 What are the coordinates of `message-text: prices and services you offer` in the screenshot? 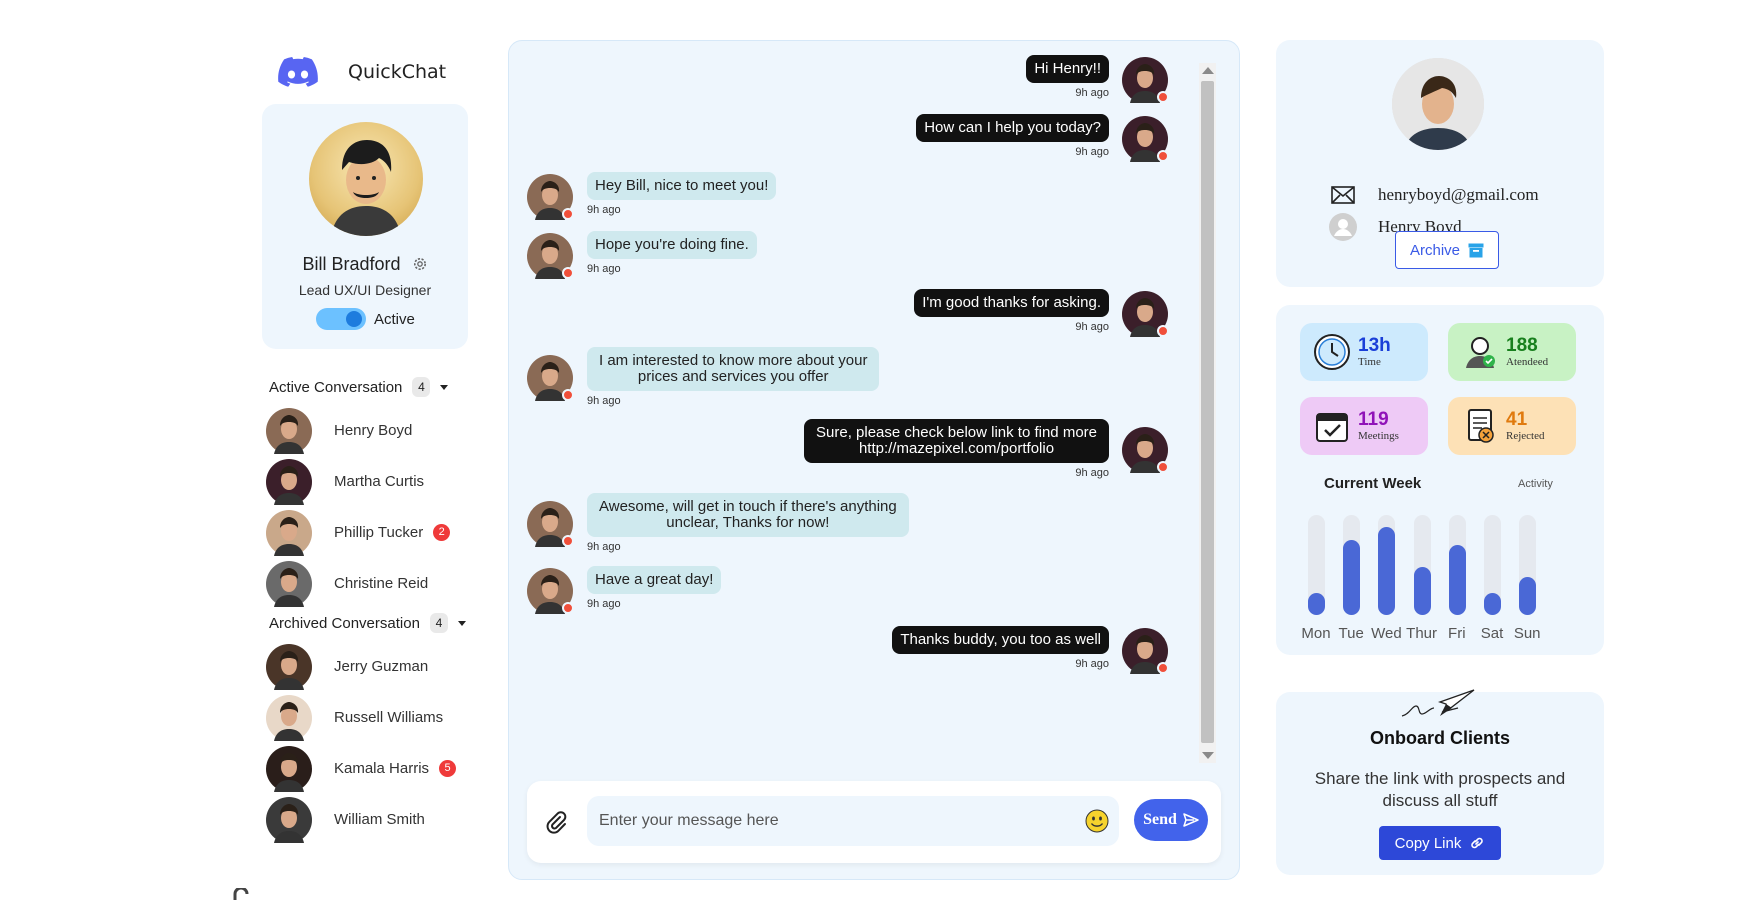 It's located at (733, 376).